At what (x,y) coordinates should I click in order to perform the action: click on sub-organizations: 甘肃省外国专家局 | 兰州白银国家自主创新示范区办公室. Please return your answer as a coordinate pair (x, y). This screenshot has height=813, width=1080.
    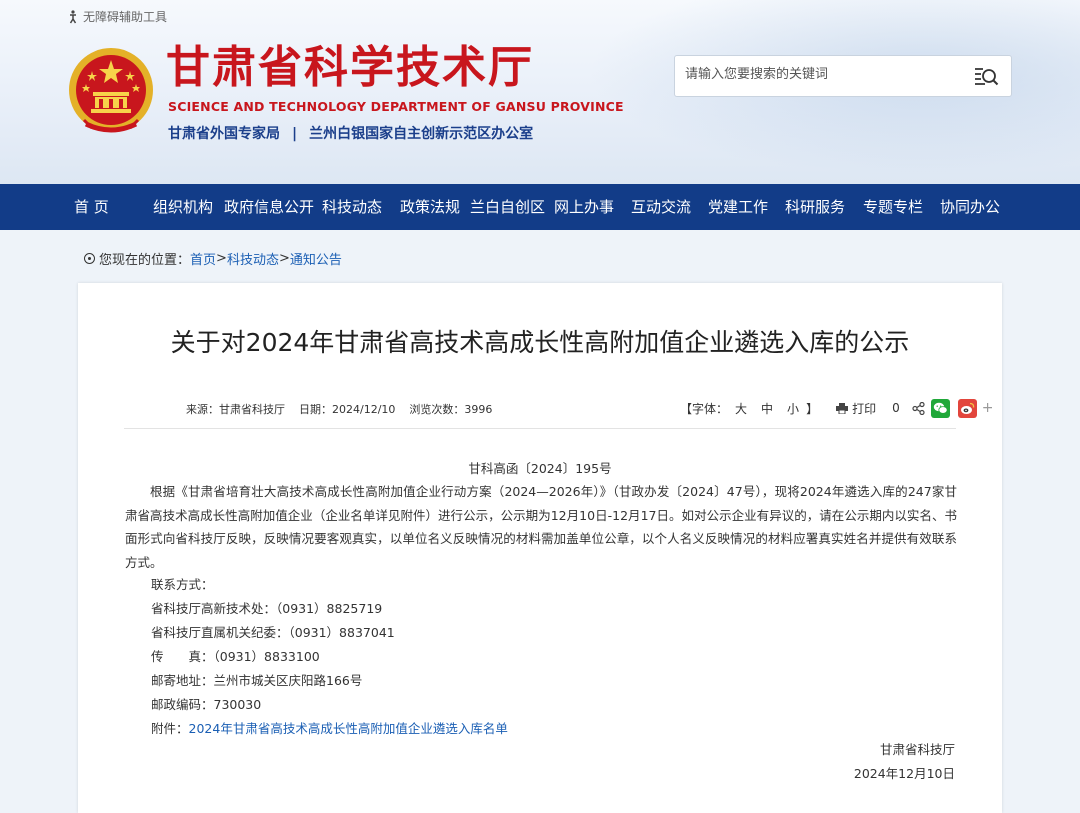
    Looking at the image, I should click on (350, 133).